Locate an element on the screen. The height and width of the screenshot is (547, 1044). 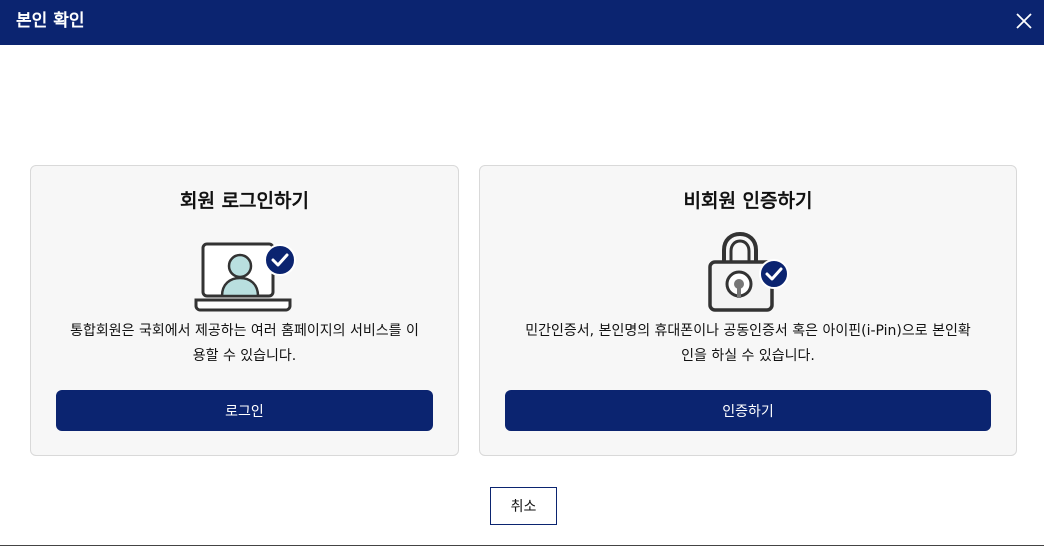
login-button: 로그인 is located at coordinates (244, 410).